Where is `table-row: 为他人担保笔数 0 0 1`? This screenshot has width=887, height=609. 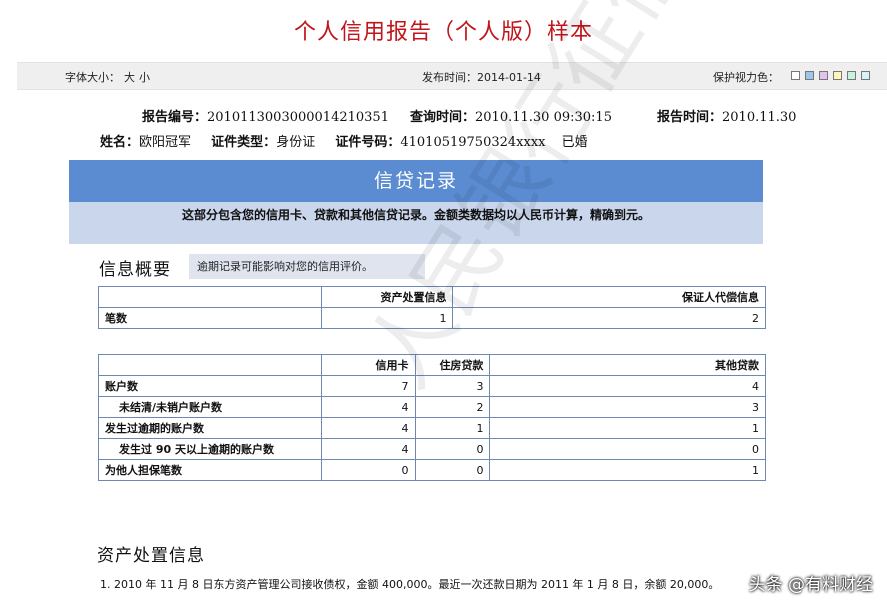 table-row: 为他人担保笔数 0 0 1 is located at coordinates (432, 470).